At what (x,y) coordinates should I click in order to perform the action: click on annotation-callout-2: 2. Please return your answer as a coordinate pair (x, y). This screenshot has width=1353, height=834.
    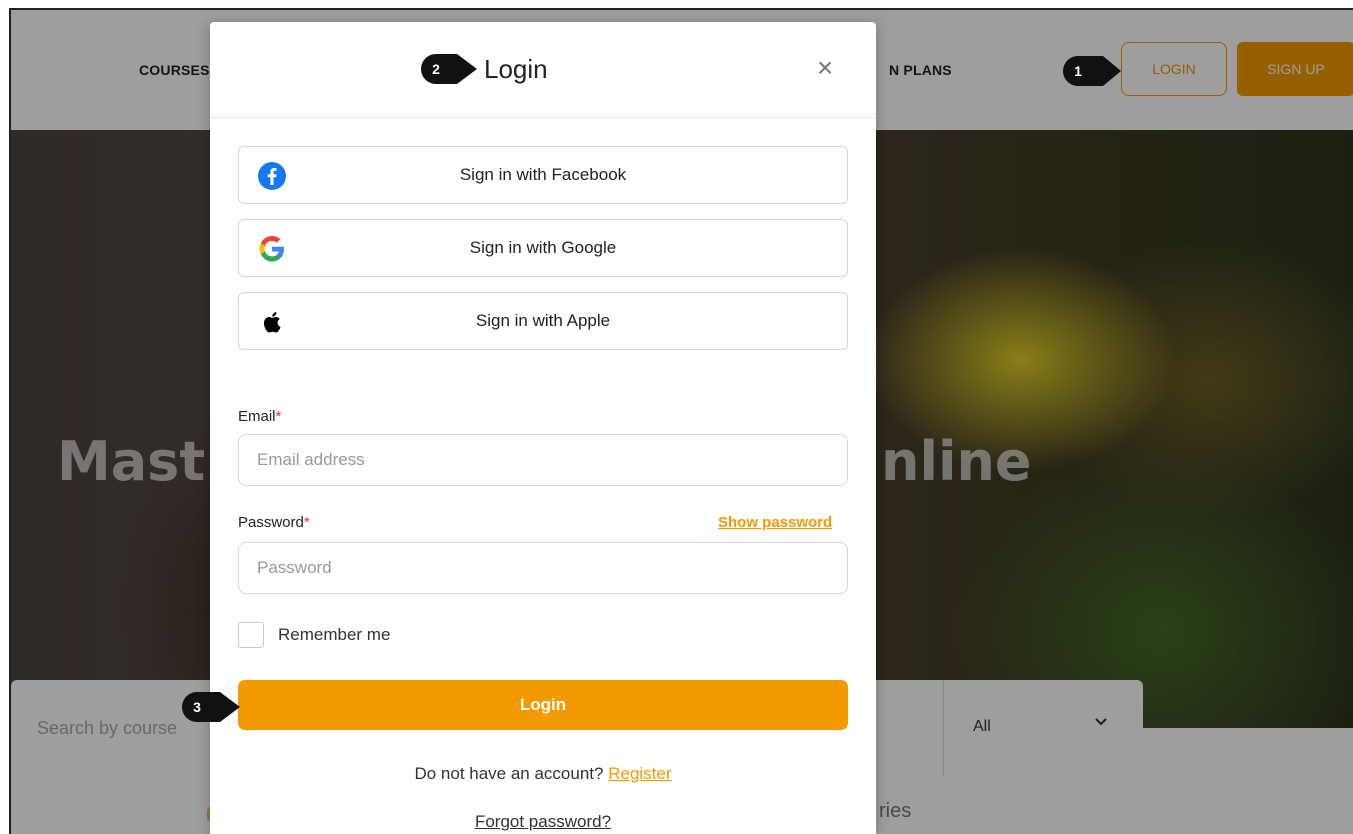
    Looking at the image, I should click on (449, 69).